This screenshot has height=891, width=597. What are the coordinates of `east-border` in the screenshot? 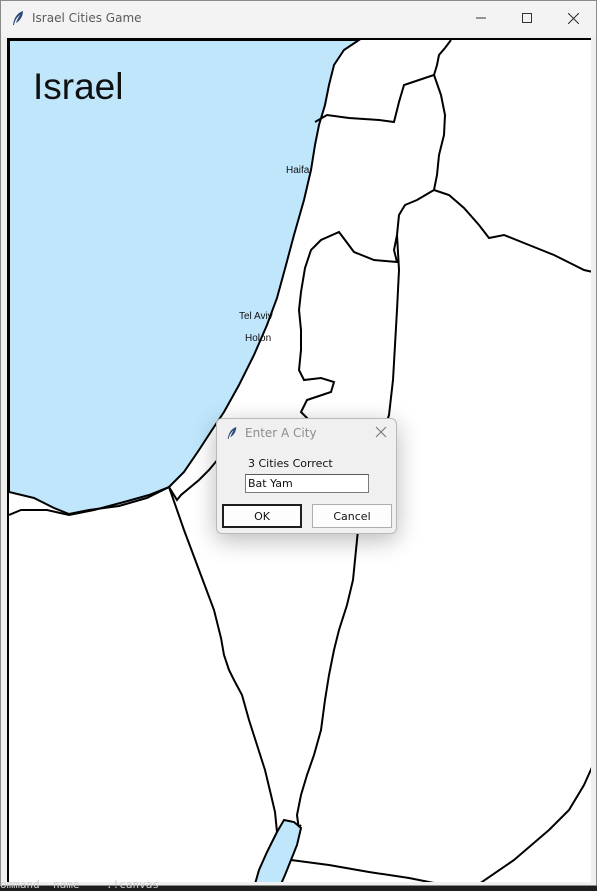 It's located at (569, 799).